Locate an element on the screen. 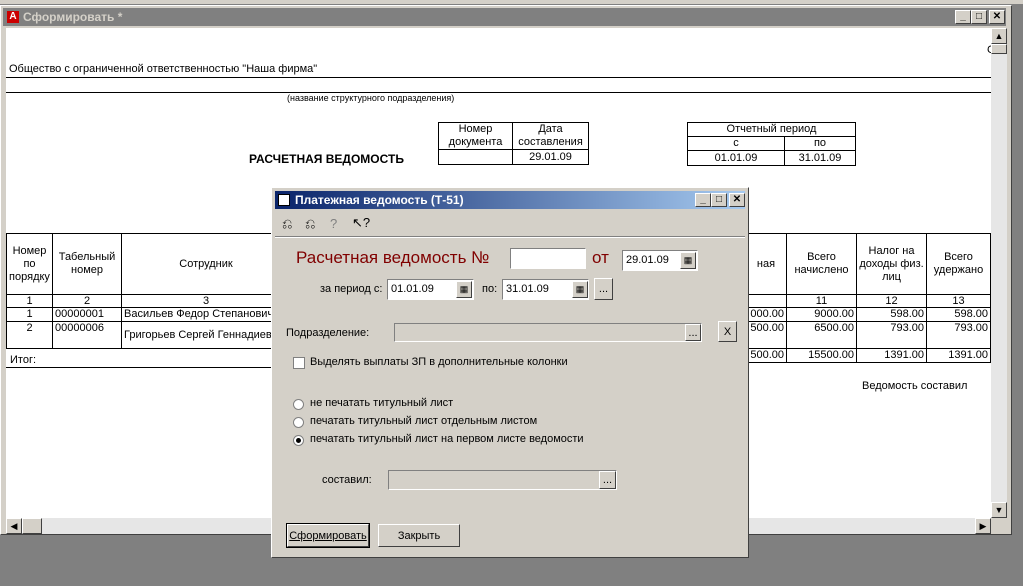 This screenshot has width=1023, height=586. from-word: от is located at coordinates (600, 257).